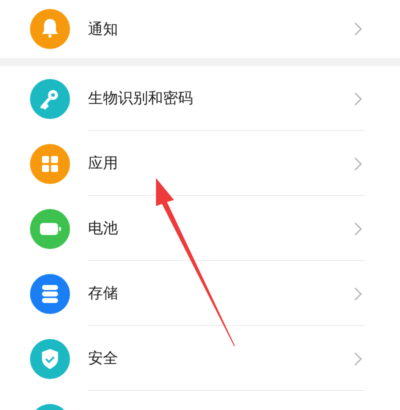  Describe the element at coordinates (221, 228) in the screenshot. I see `setting-label: 电池` at that location.